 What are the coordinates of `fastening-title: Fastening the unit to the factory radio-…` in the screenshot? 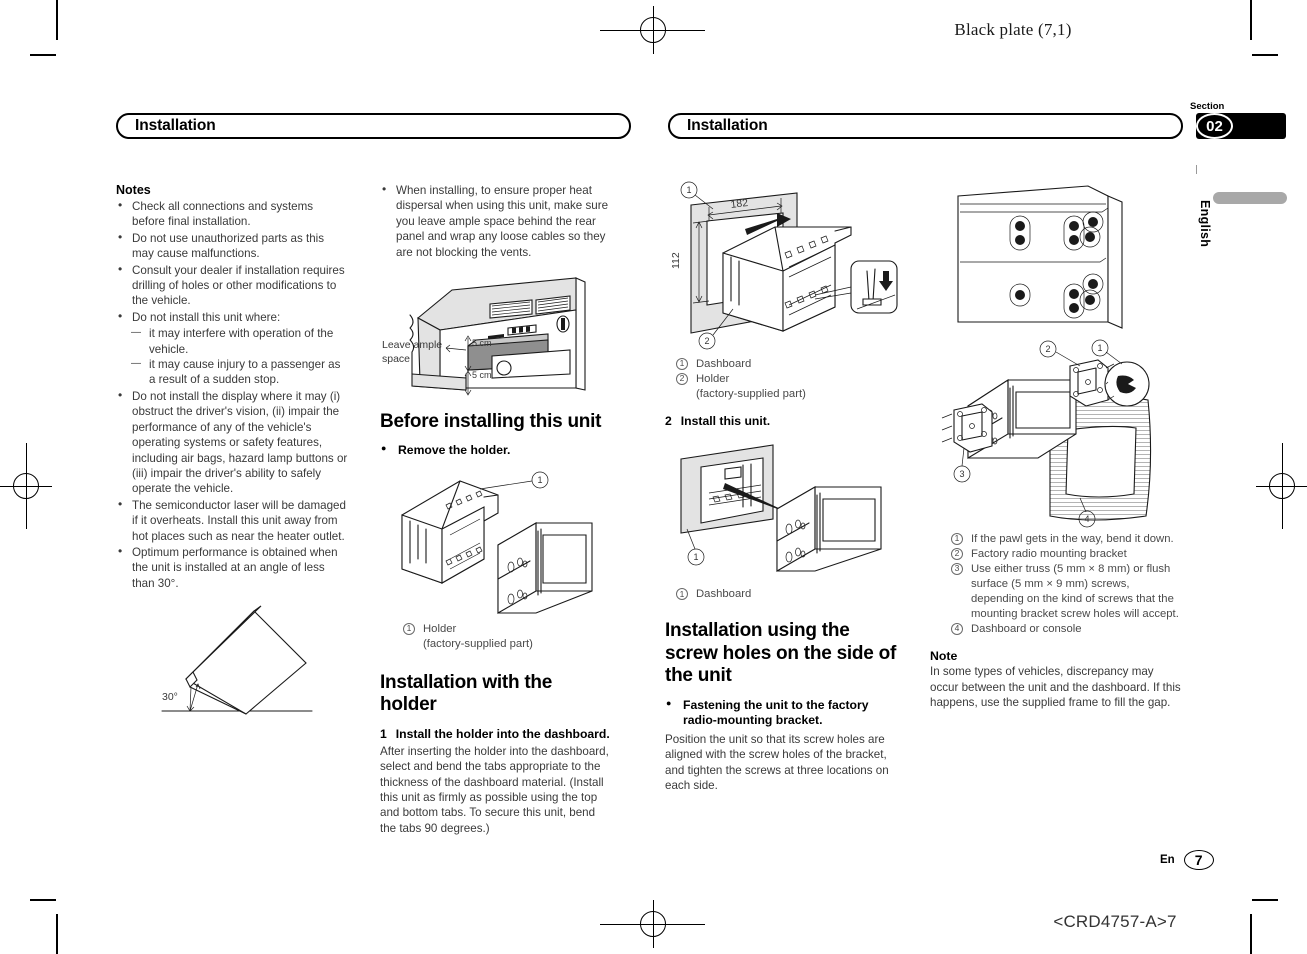 It's located at (781, 713).